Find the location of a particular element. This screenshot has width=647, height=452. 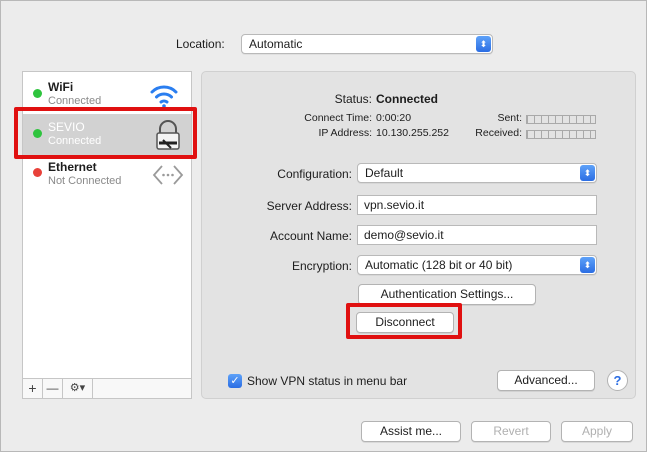

gear-menu-button: ⚙▾ is located at coordinates (78, 388).